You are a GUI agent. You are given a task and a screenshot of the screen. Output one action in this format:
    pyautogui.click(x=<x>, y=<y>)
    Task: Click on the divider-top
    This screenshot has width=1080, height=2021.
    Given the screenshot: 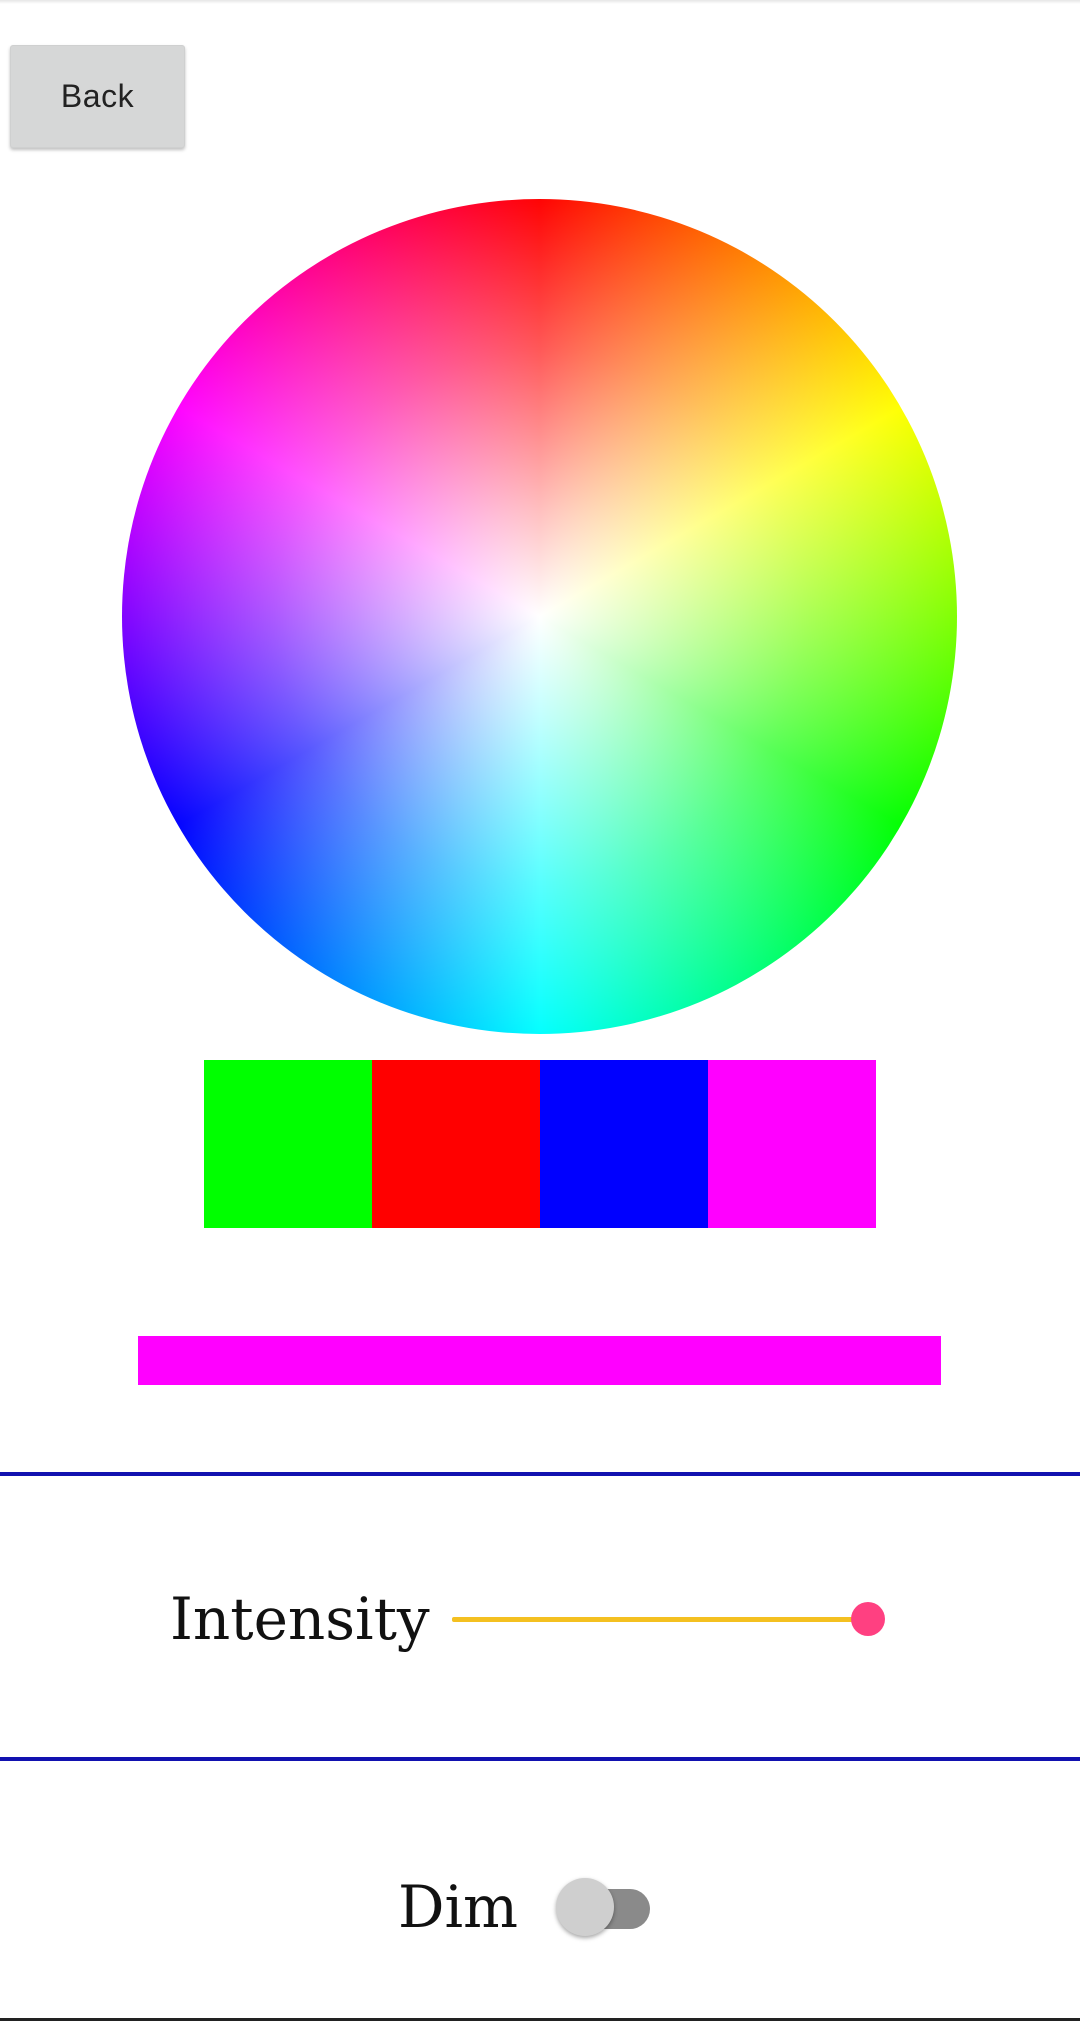 What is the action you would take?
    pyautogui.click(x=540, y=1474)
    